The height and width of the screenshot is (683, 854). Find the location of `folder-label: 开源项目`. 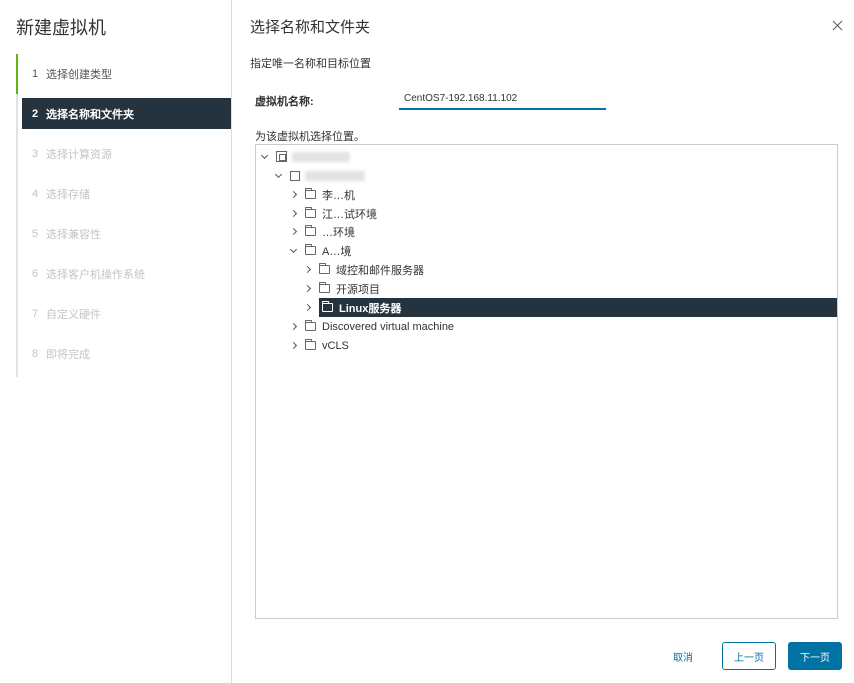

folder-label: 开源项目 is located at coordinates (358, 289).